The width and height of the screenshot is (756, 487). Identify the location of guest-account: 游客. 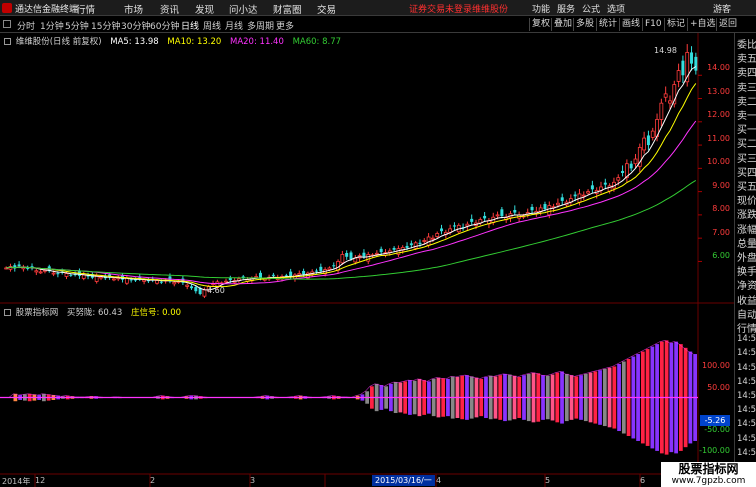
(722, 8).